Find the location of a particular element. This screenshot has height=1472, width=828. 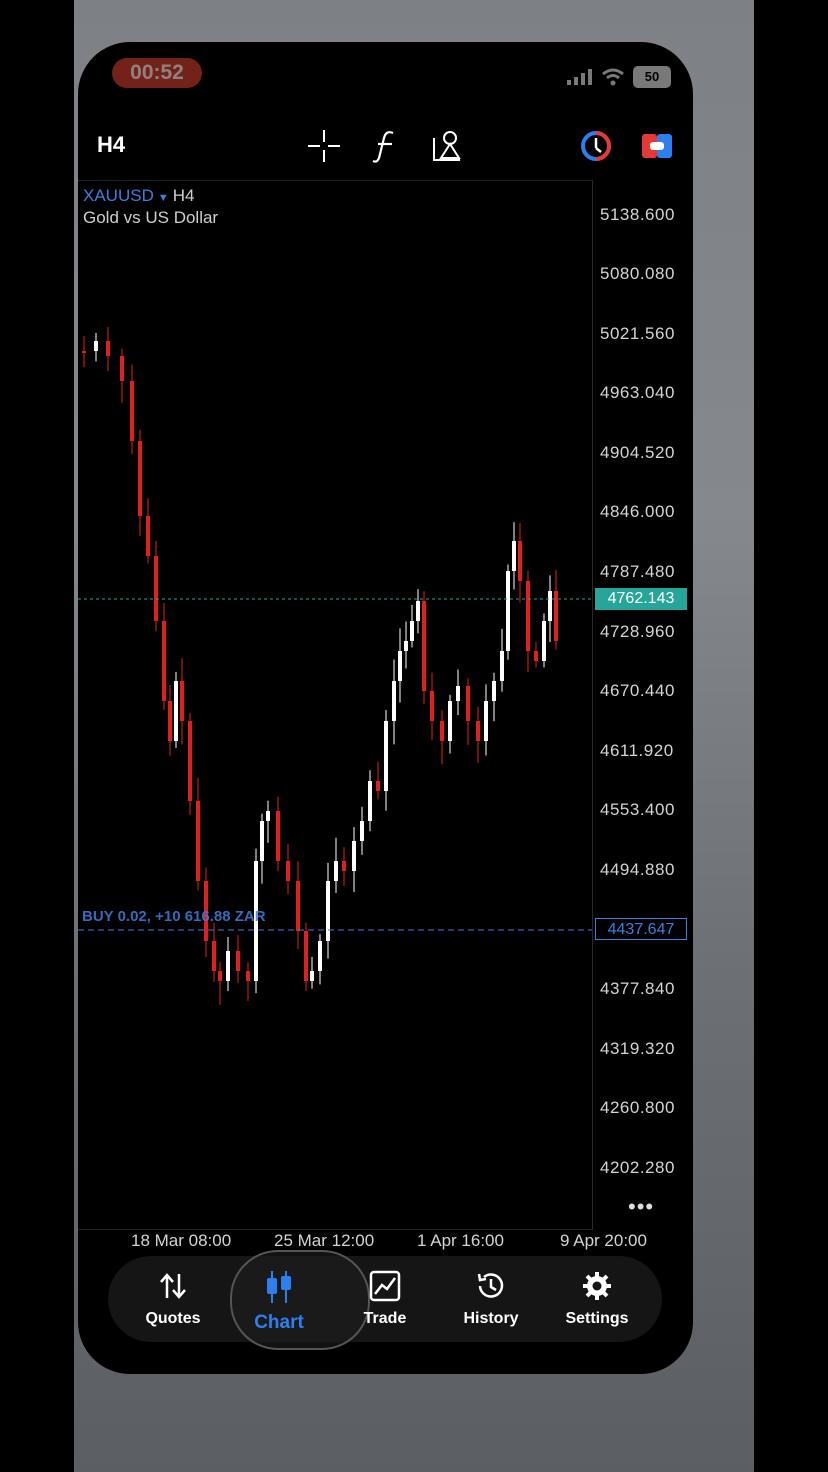

window-switch-icon is located at coordinates (657, 146).